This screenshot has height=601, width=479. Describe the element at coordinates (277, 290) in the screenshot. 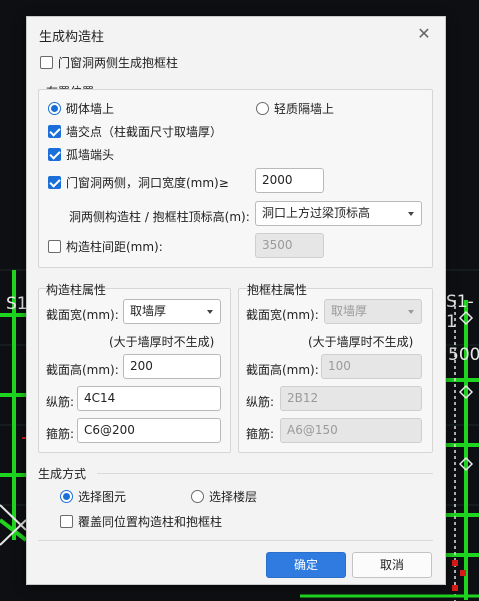

I see `embrace-column-title: 抱框柱属性` at that location.